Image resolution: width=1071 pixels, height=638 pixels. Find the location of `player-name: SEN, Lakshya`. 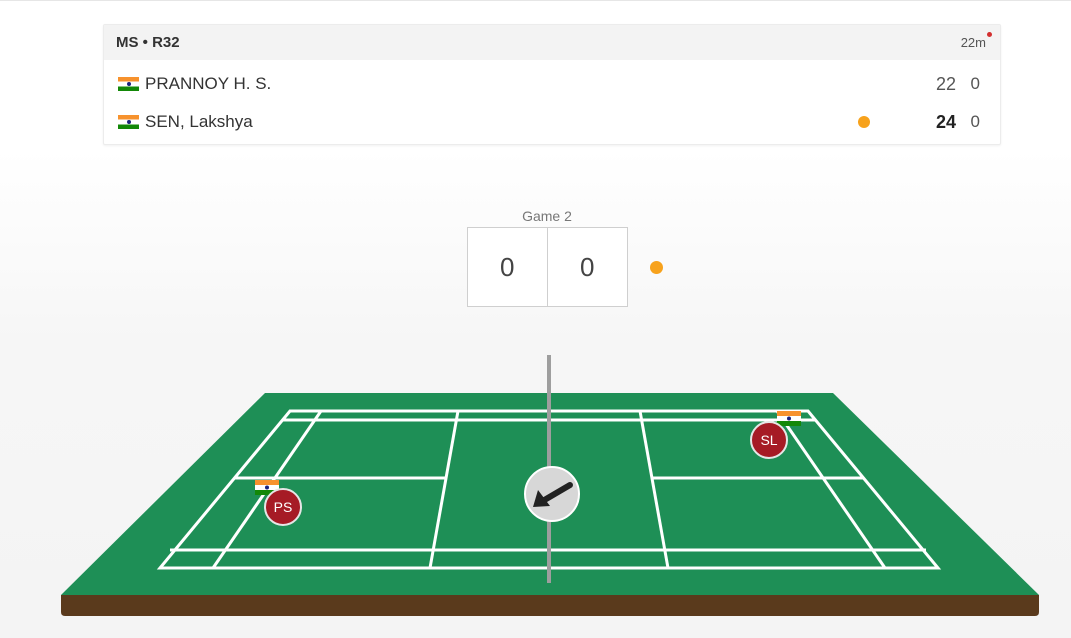

player-name: SEN, Lakshya is located at coordinates (199, 121).